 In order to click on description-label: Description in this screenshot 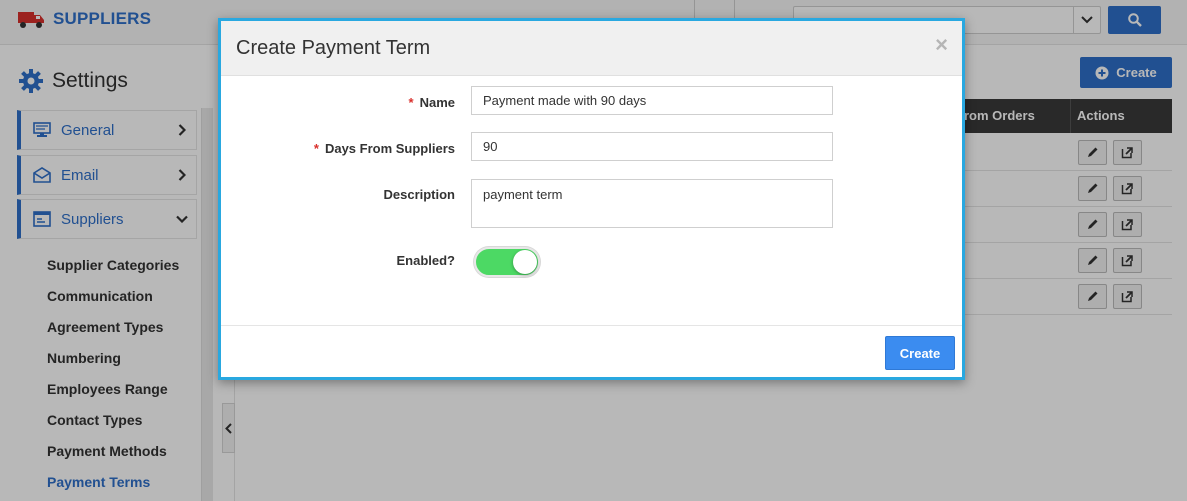, I will do `click(419, 194)`.